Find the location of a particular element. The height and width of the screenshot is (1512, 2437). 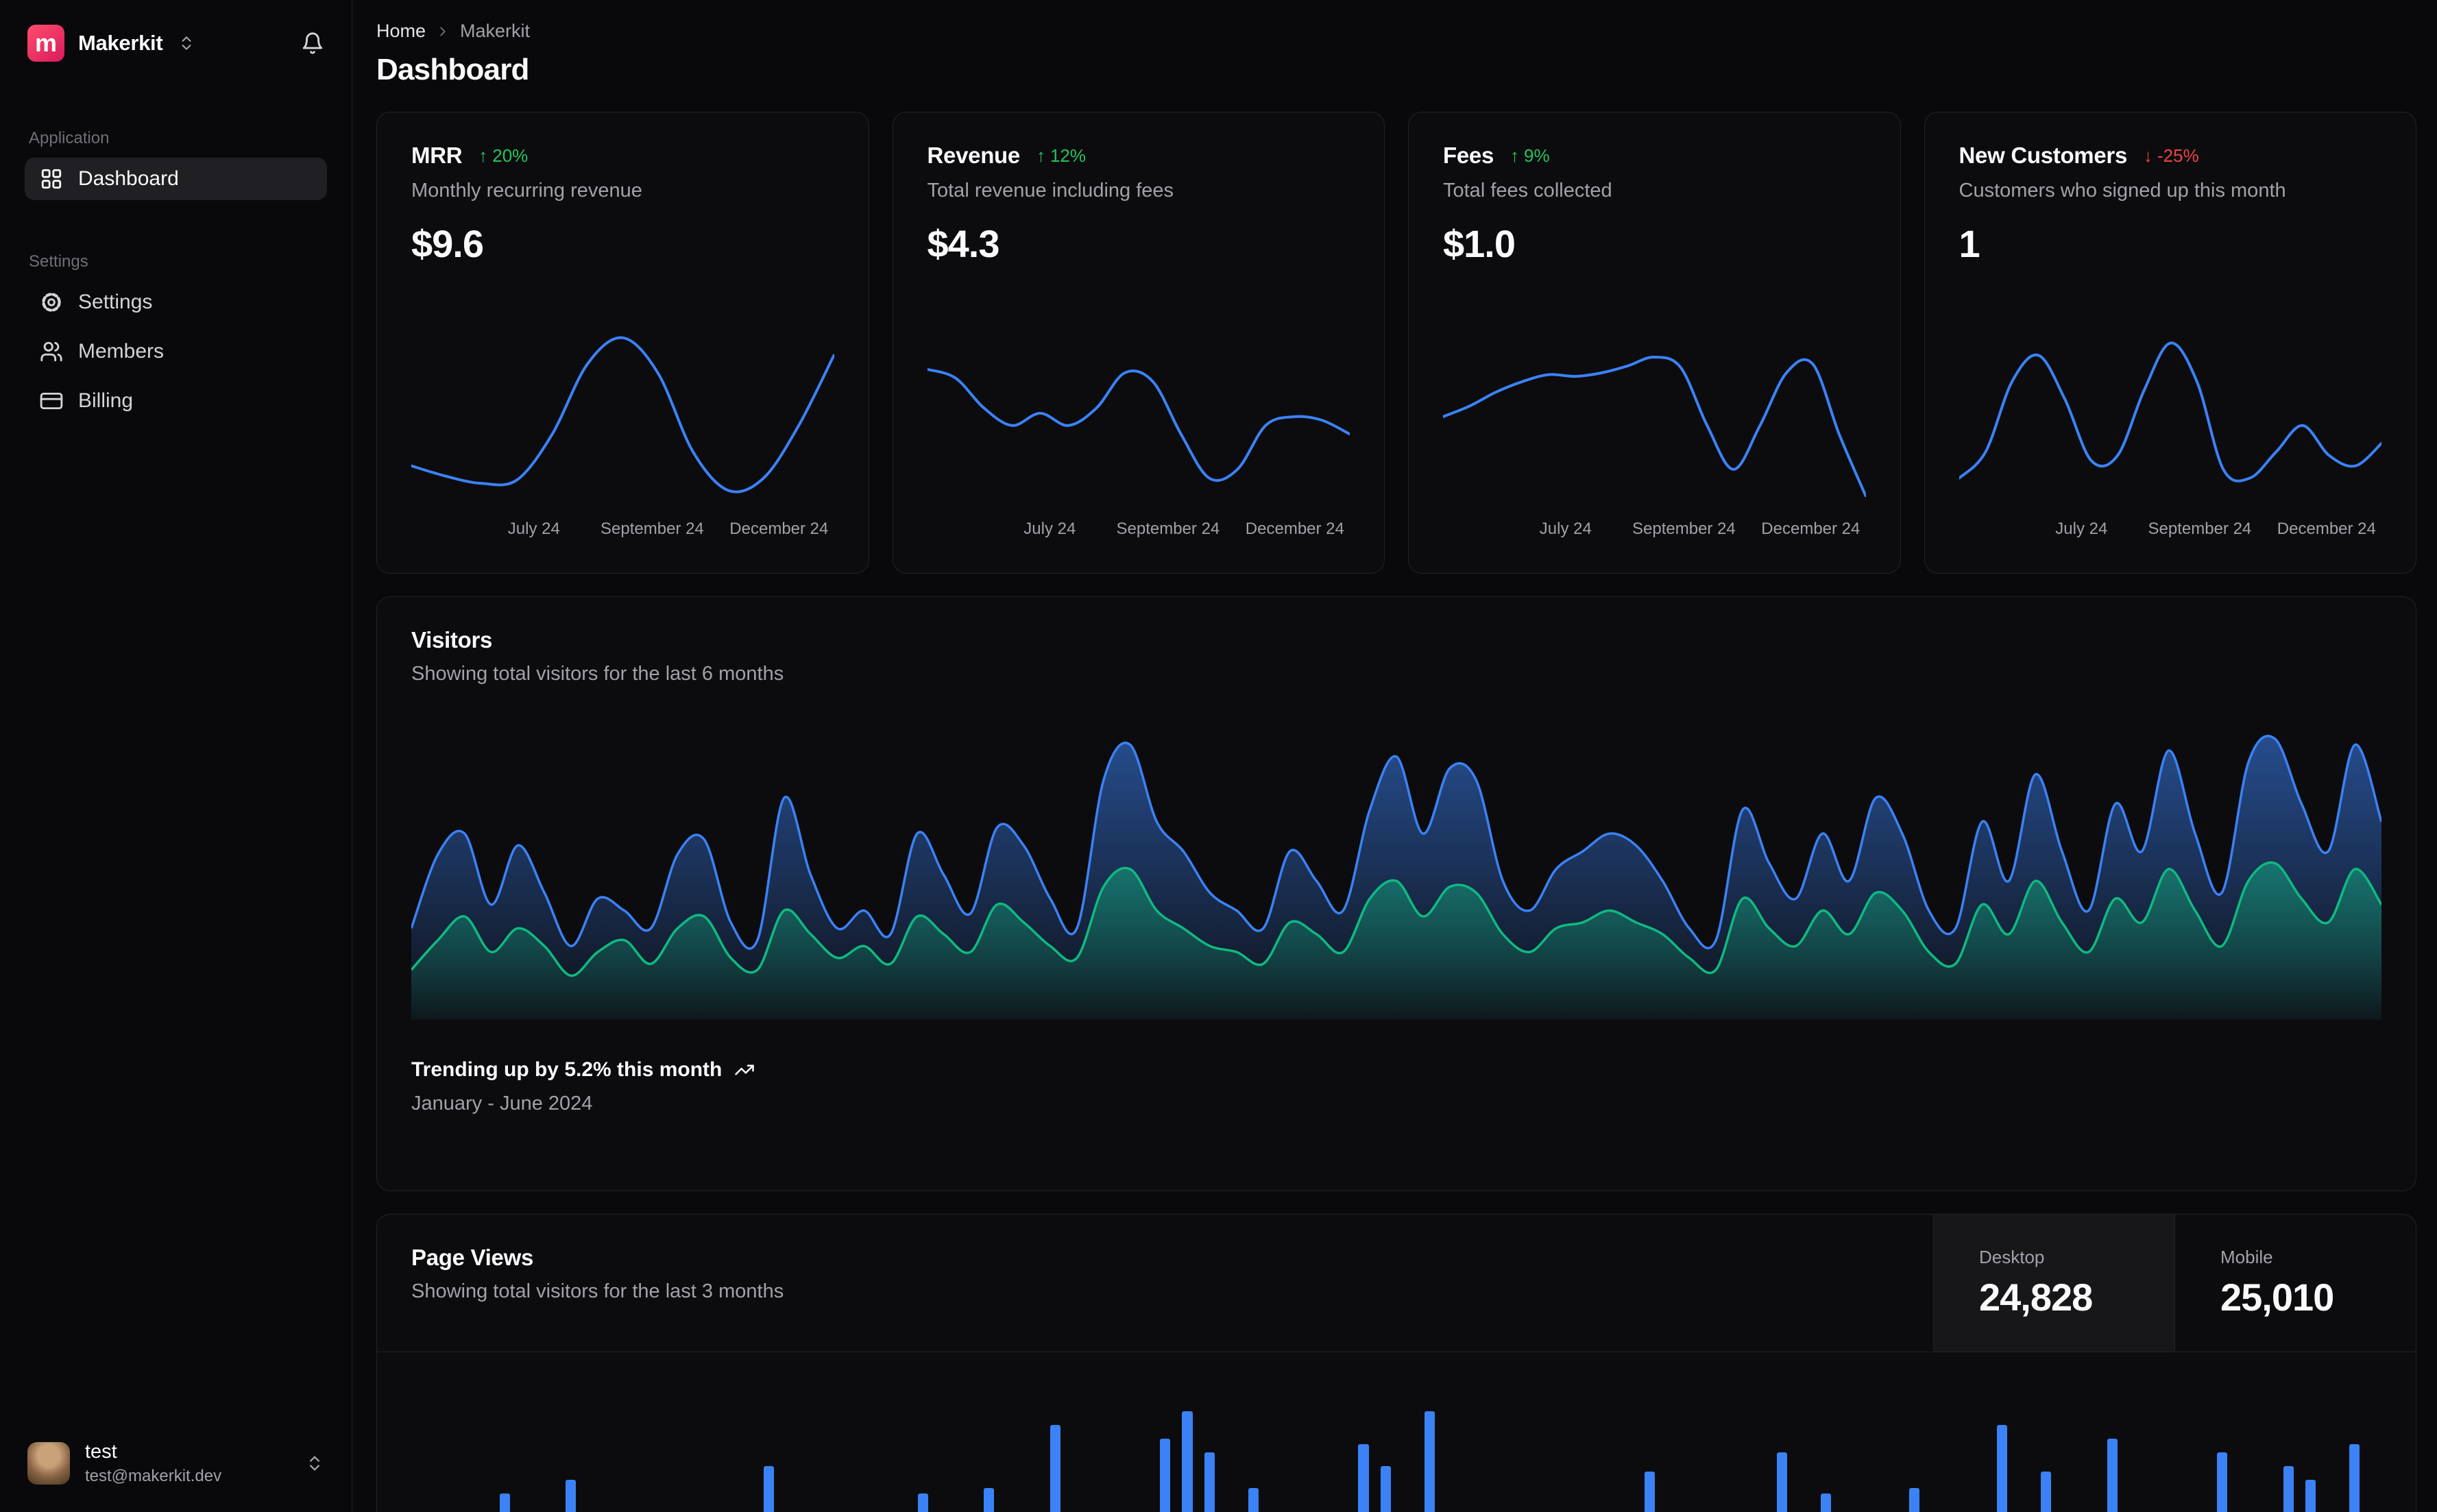

page-title: Dashboard is located at coordinates (453, 69).